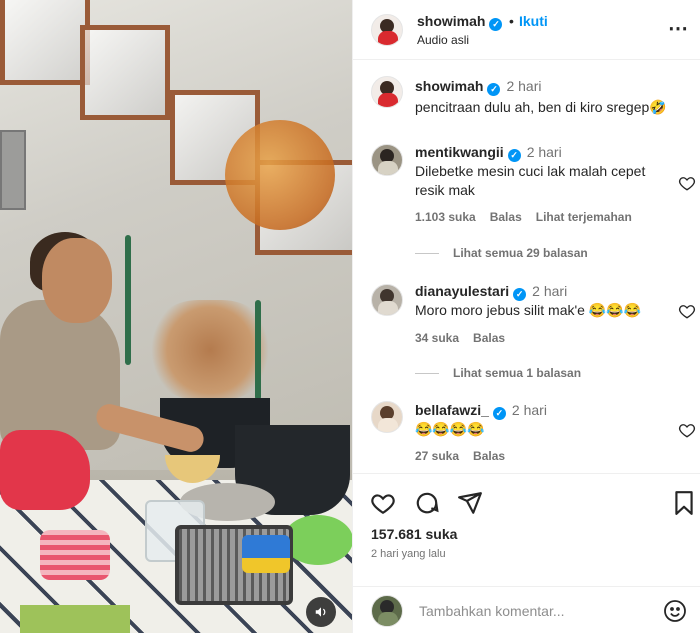  I want to click on speaker-icon, so click(320, 612).